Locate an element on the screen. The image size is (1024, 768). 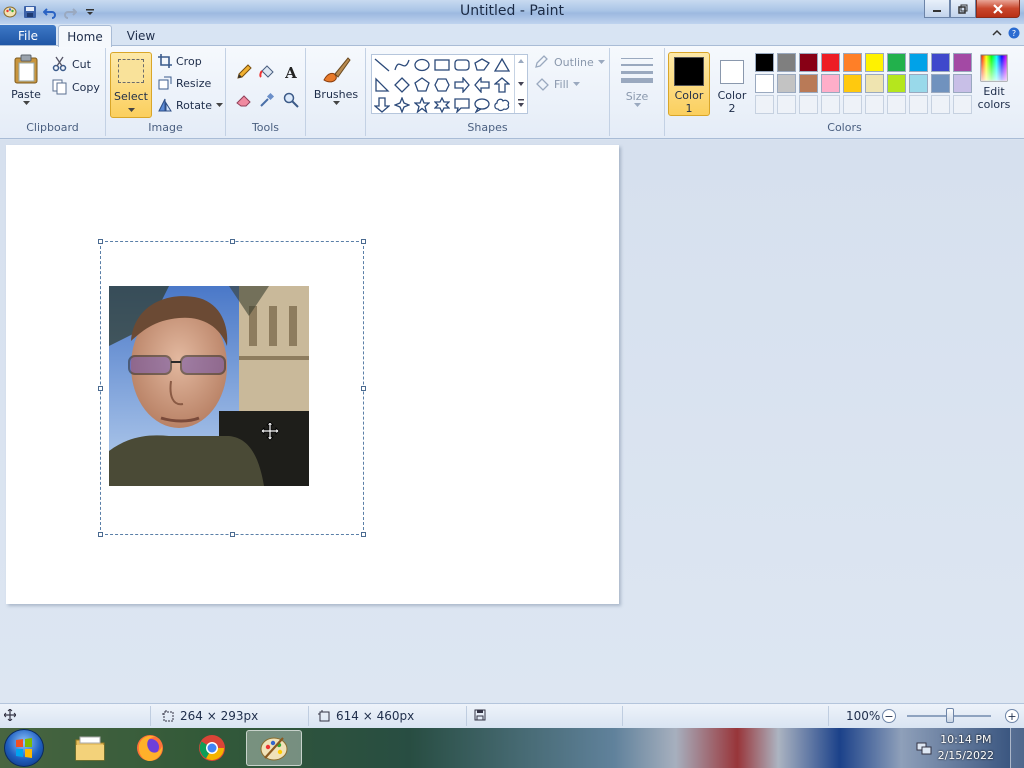
paste-button: Paste is located at coordinates (26, 80).